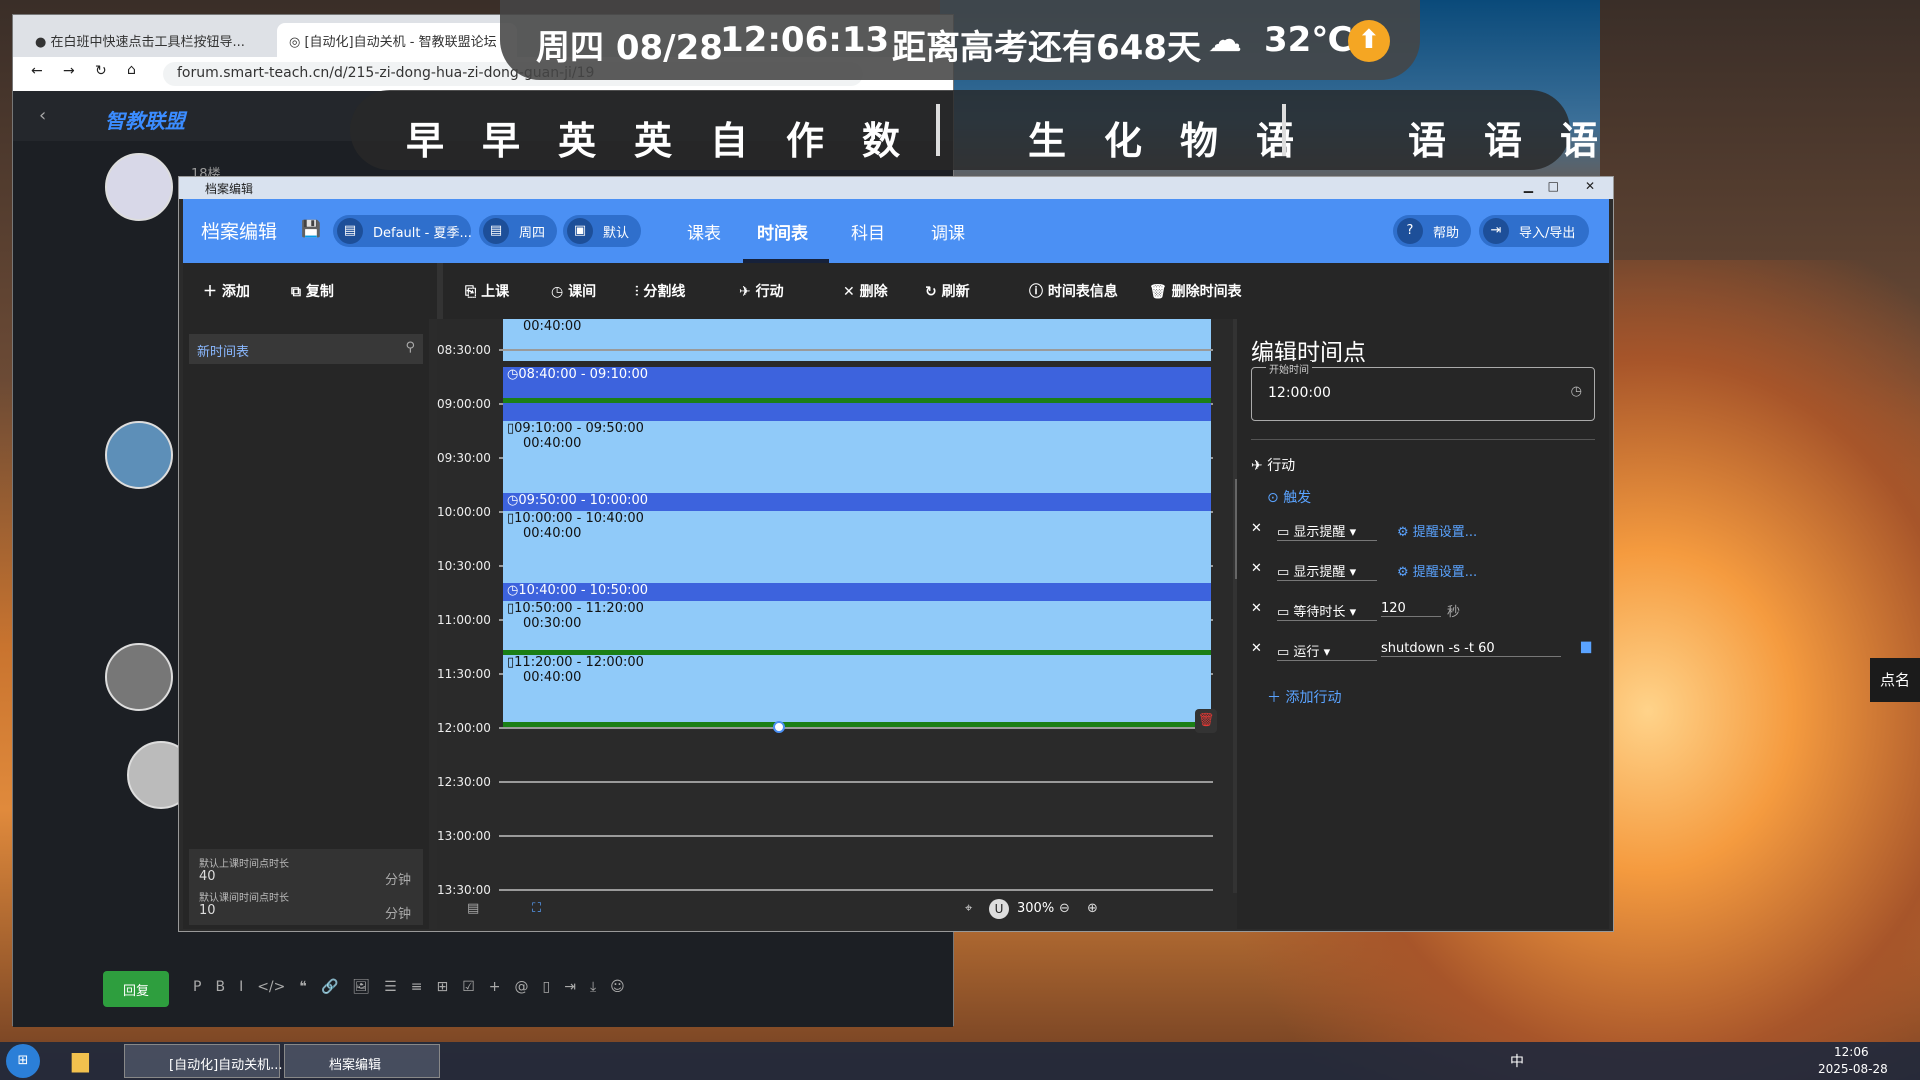  Describe the element at coordinates (1576, 391) in the screenshot. I see `clock-icon: ◷` at that location.